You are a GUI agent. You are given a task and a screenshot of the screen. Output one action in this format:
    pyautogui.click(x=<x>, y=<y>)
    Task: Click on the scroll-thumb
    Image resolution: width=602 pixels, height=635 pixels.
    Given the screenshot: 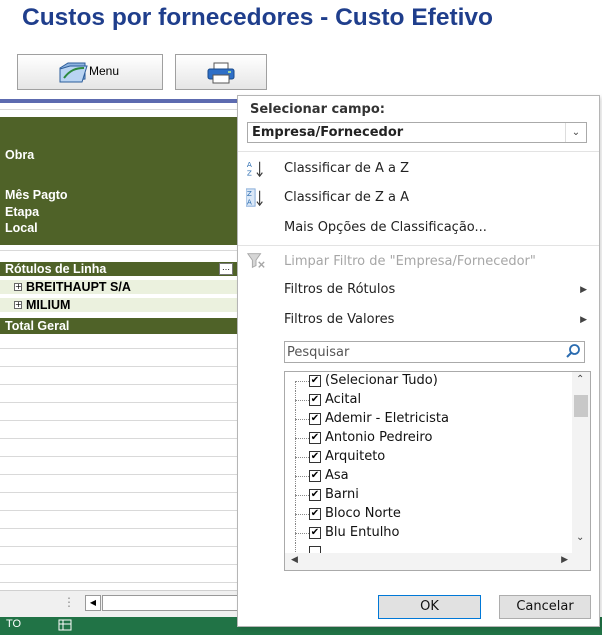 What is the action you would take?
    pyautogui.click(x=581, y=406)
    